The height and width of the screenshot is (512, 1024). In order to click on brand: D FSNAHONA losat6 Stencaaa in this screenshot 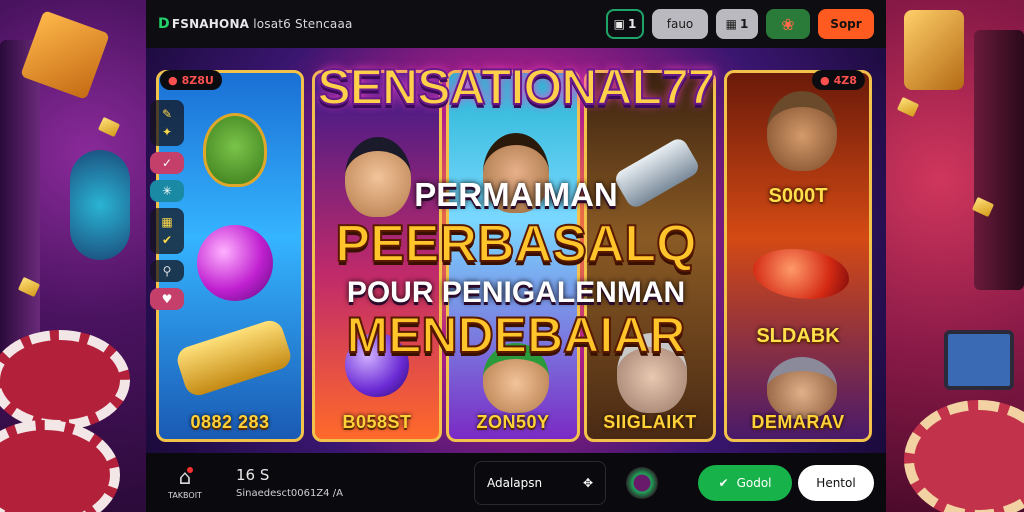, I will do `click(255, 24)`.